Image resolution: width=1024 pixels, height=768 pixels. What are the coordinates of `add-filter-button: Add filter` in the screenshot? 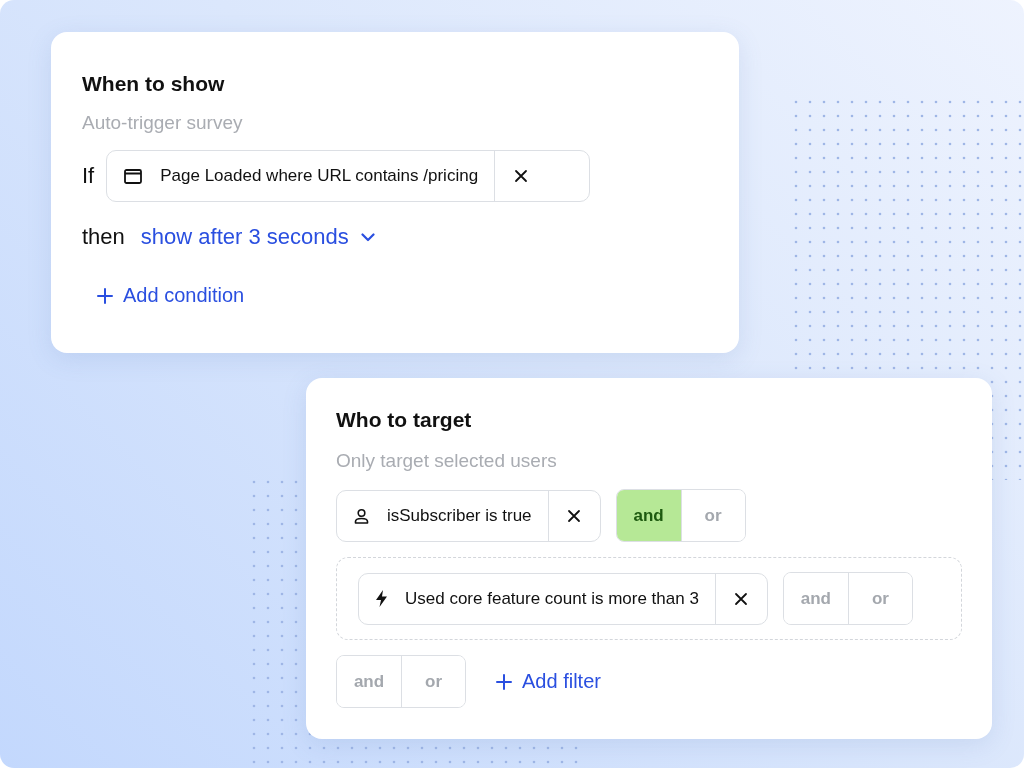 It's located at (548, 681).